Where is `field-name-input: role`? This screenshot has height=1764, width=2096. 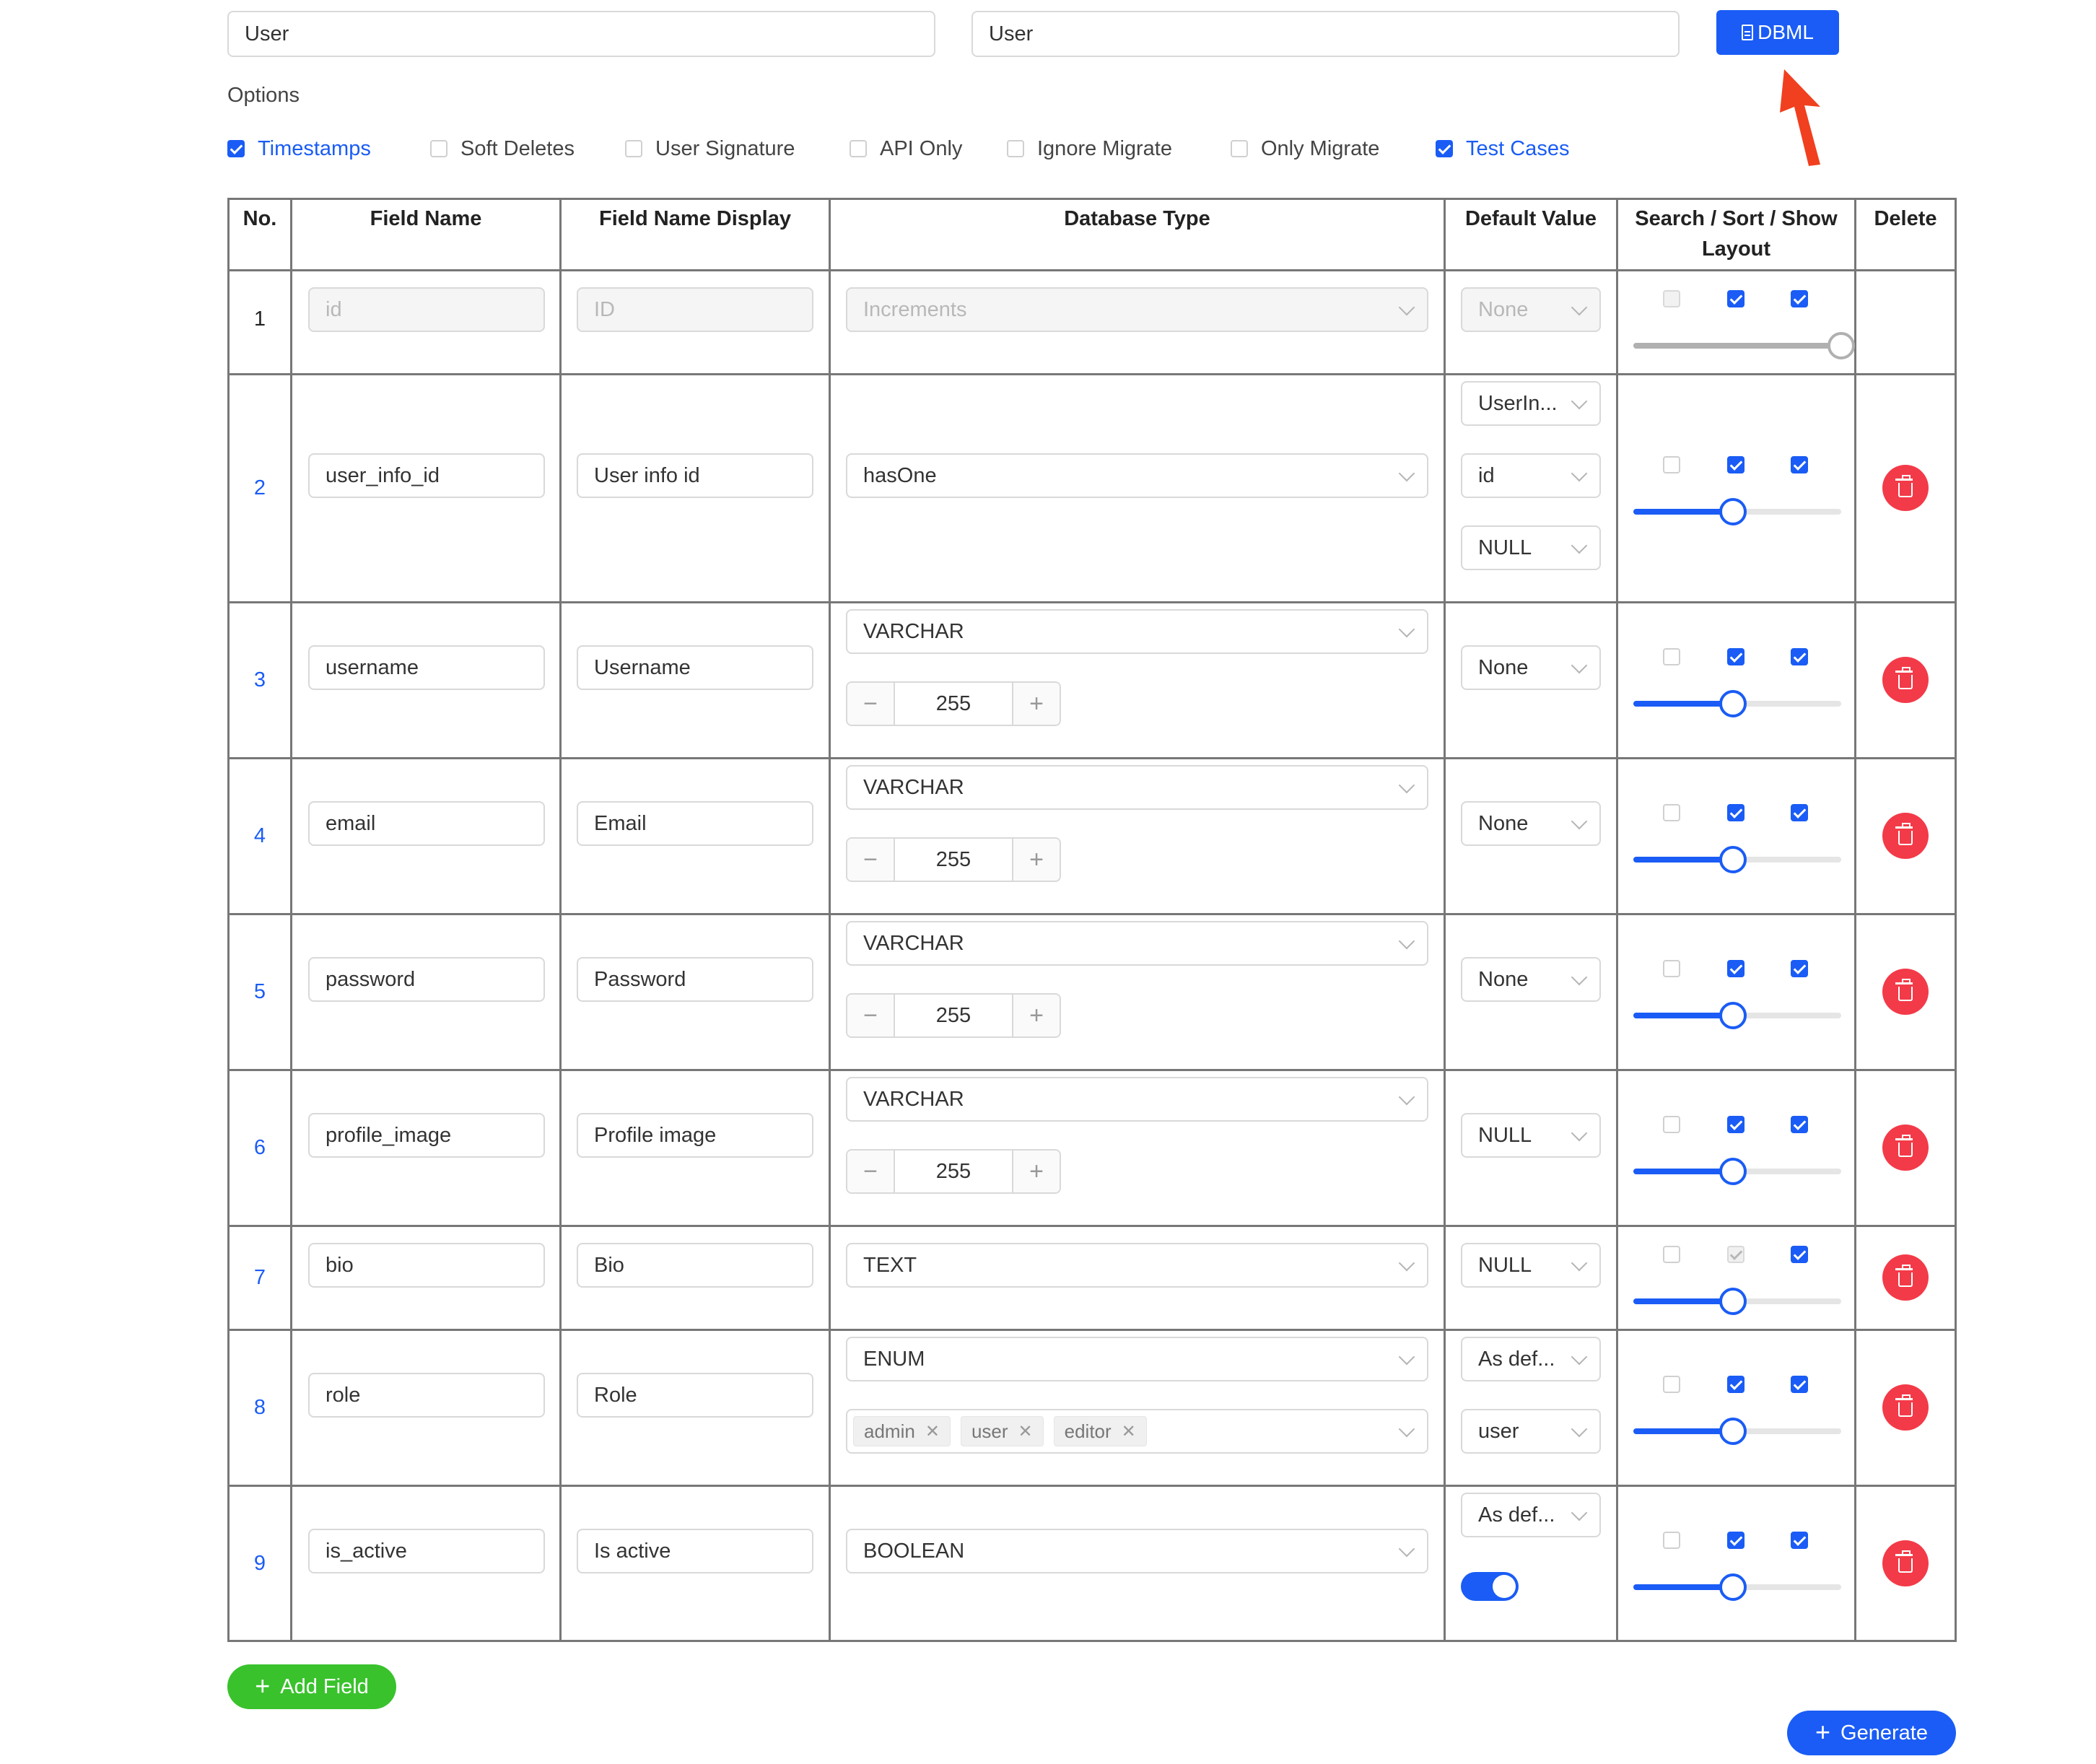 field-name-input: role is located at coordinates (426, 1395).